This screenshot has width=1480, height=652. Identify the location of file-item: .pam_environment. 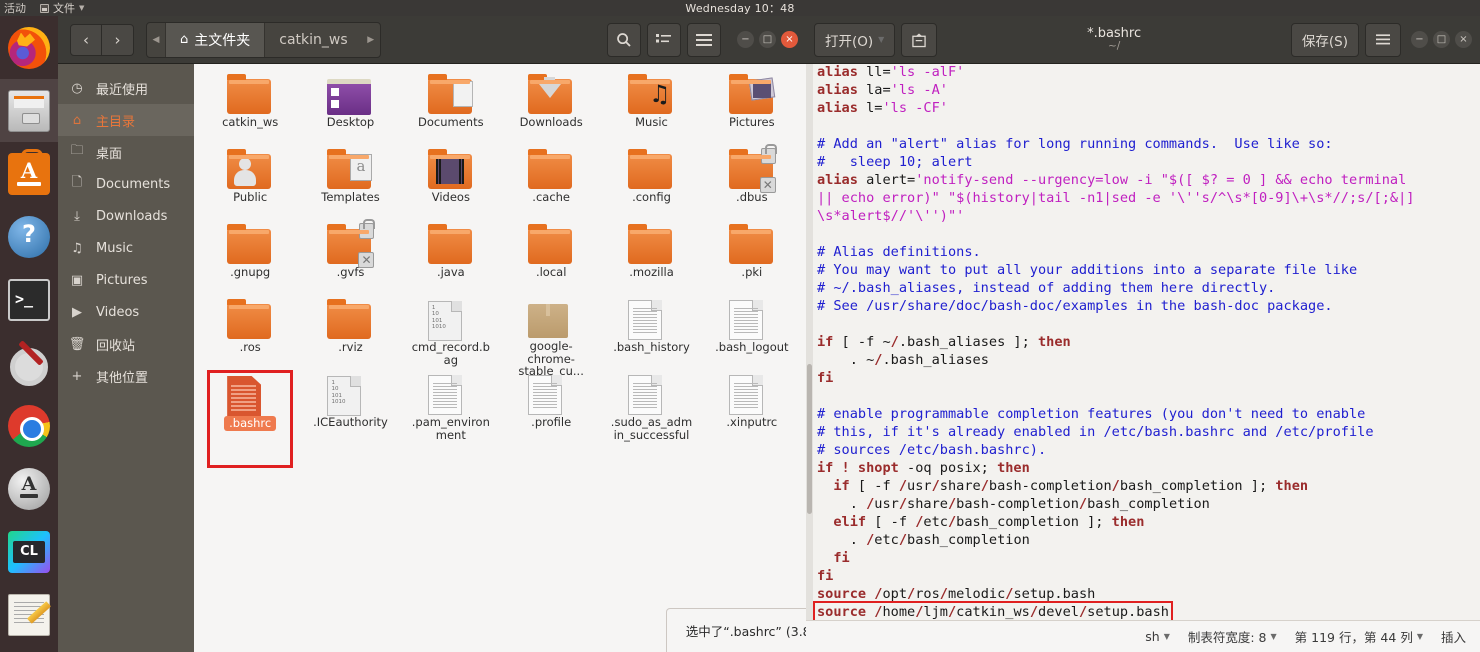
(451, 411).